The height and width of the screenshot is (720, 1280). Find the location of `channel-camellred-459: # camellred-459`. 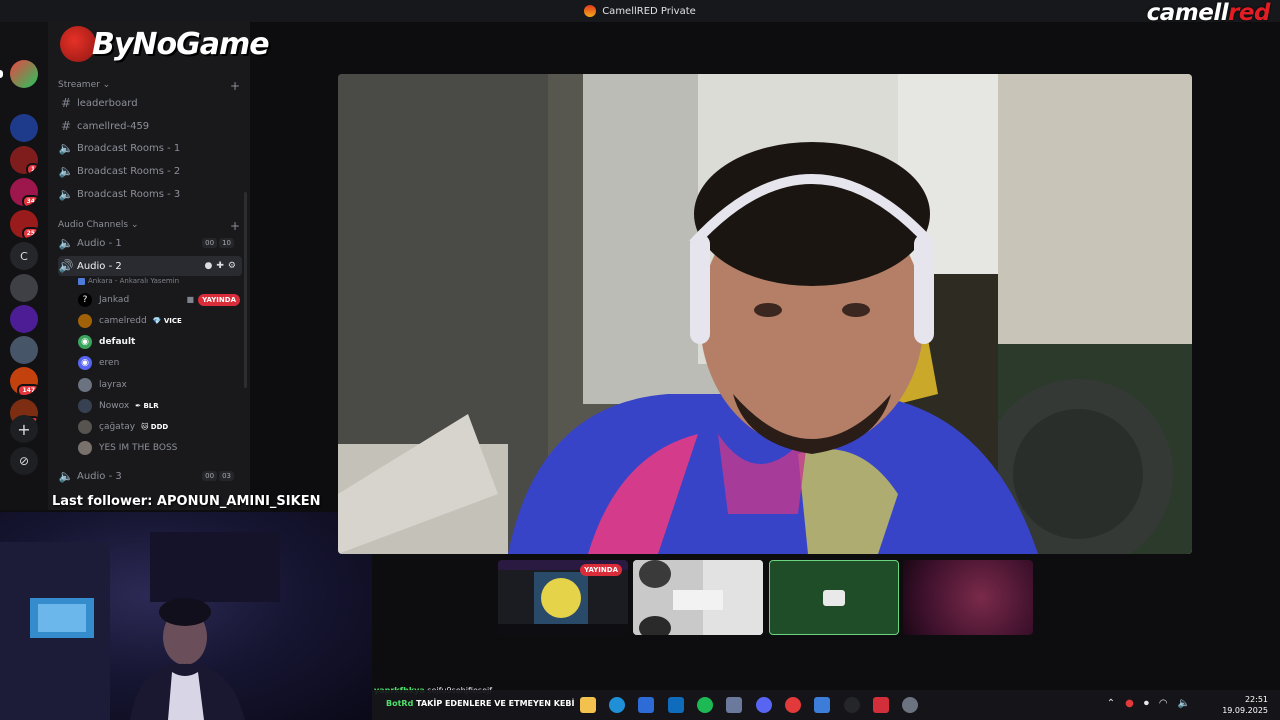

channel-camellred-459: # camellred-459 is located at coordinates (150, 126).